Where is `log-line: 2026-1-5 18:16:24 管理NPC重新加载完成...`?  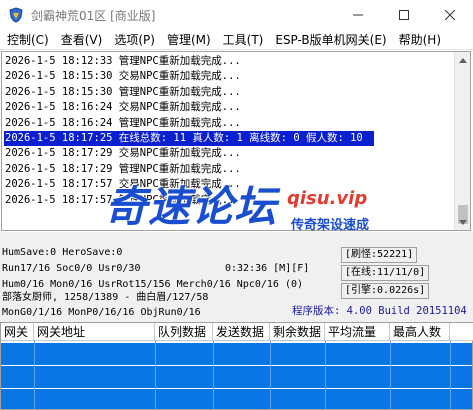
log-line: 2026-1-5 18:16:24 管理NPC重新加载完成... is located at coordinates (228, 123).